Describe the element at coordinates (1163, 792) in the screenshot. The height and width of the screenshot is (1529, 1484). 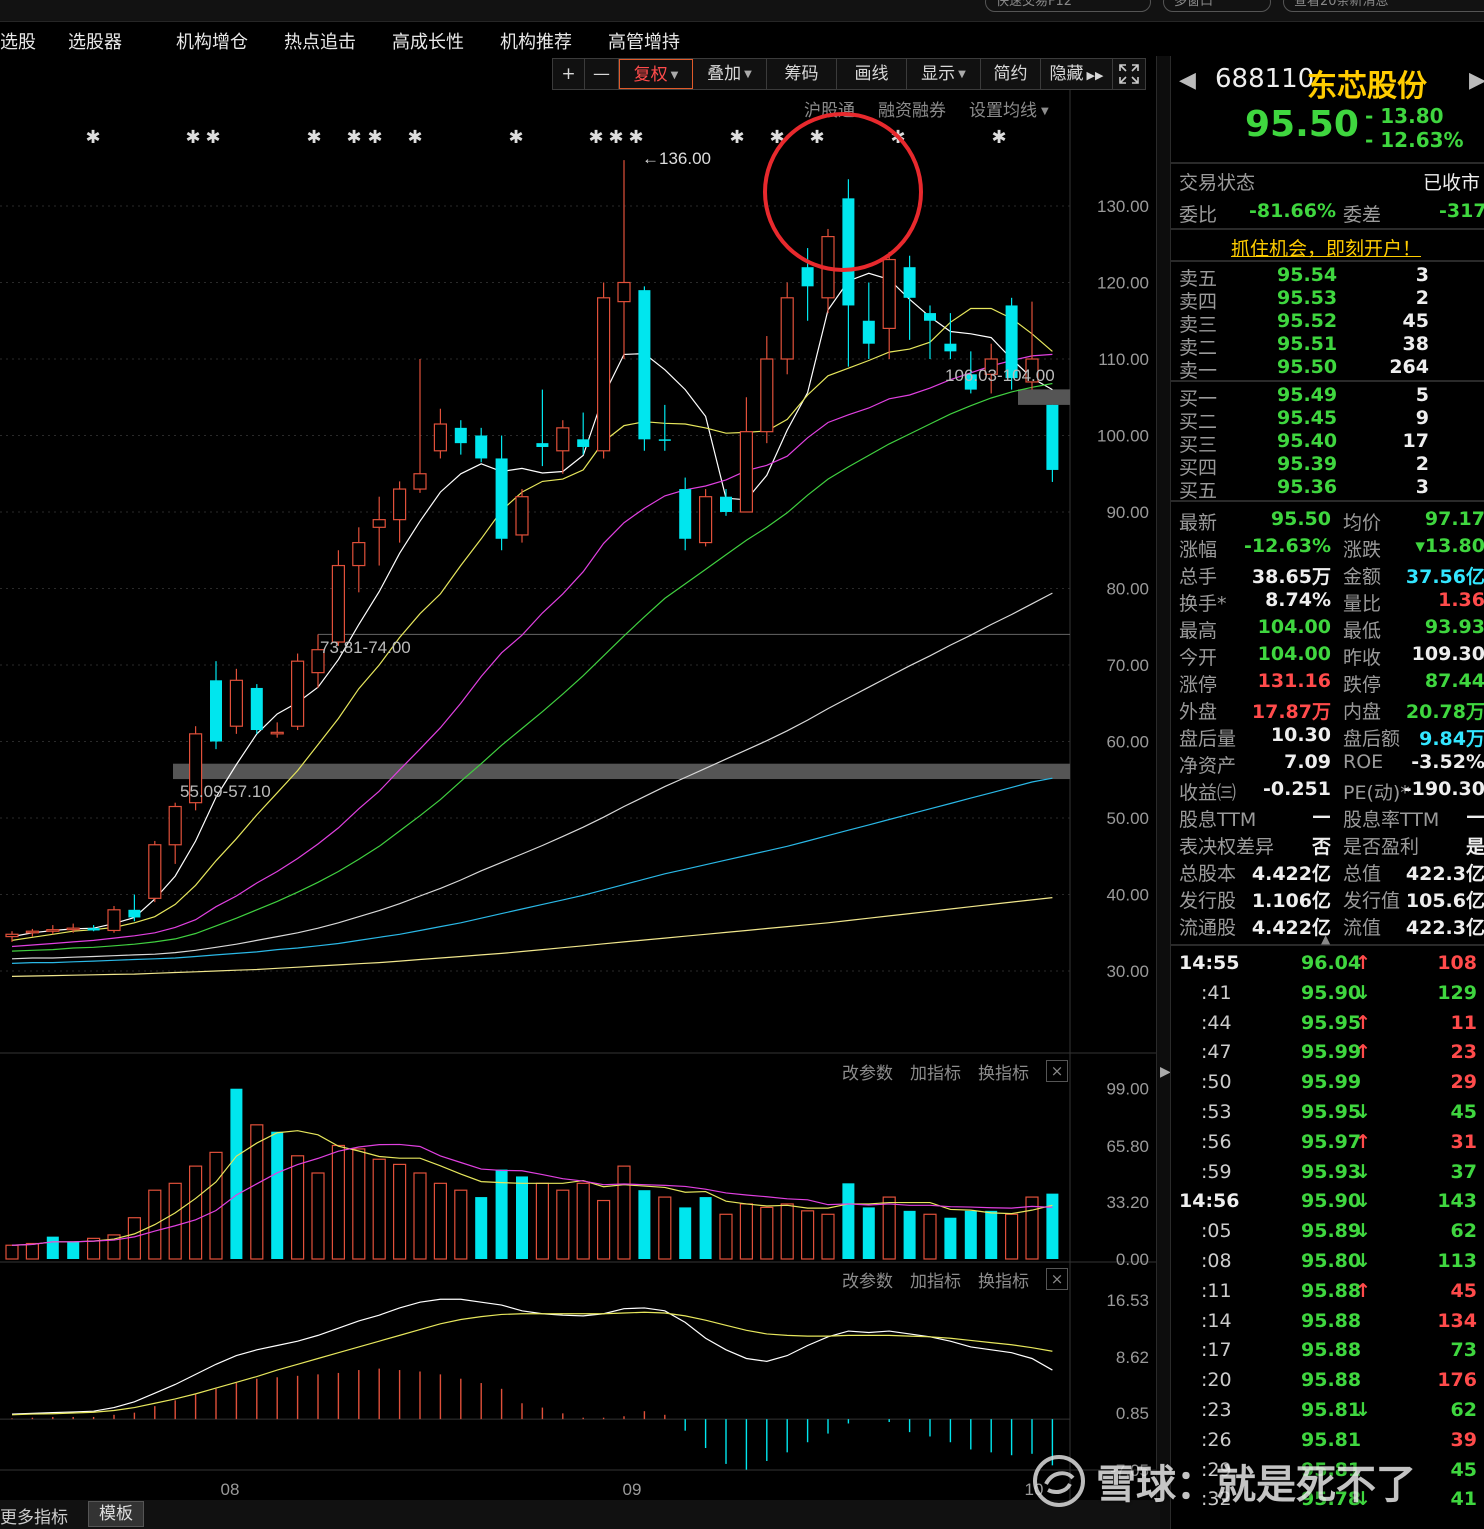
I see `panel-splitter: ▶` at that location.